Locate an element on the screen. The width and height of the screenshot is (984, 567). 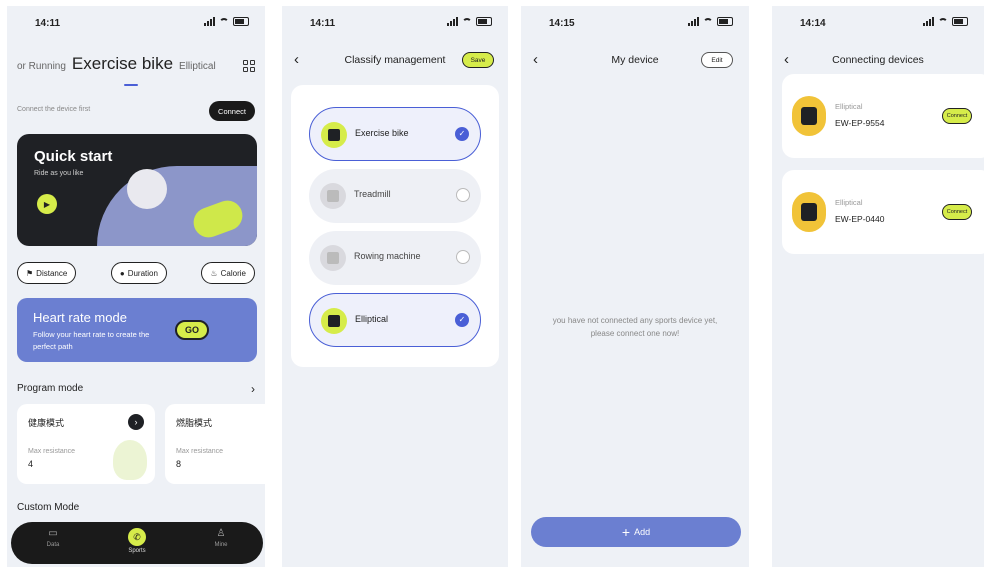
program-card: 燃脂模式 Max resistance 8 is located at coordinates (215, 444).